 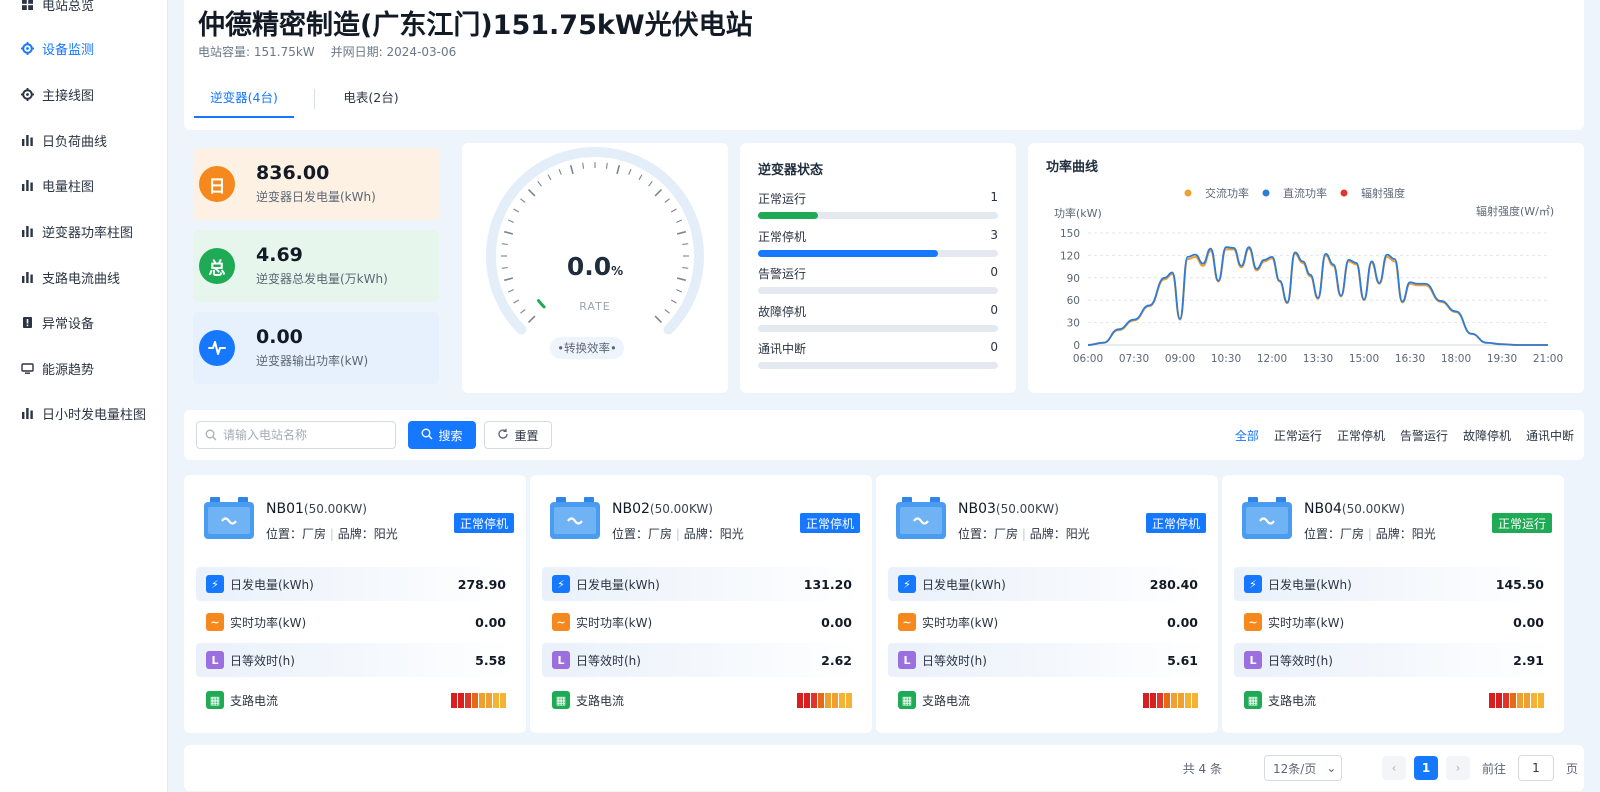 I want to click on sidebar-item-9: 日小时发电量柱图, so click(x=83, y=413).